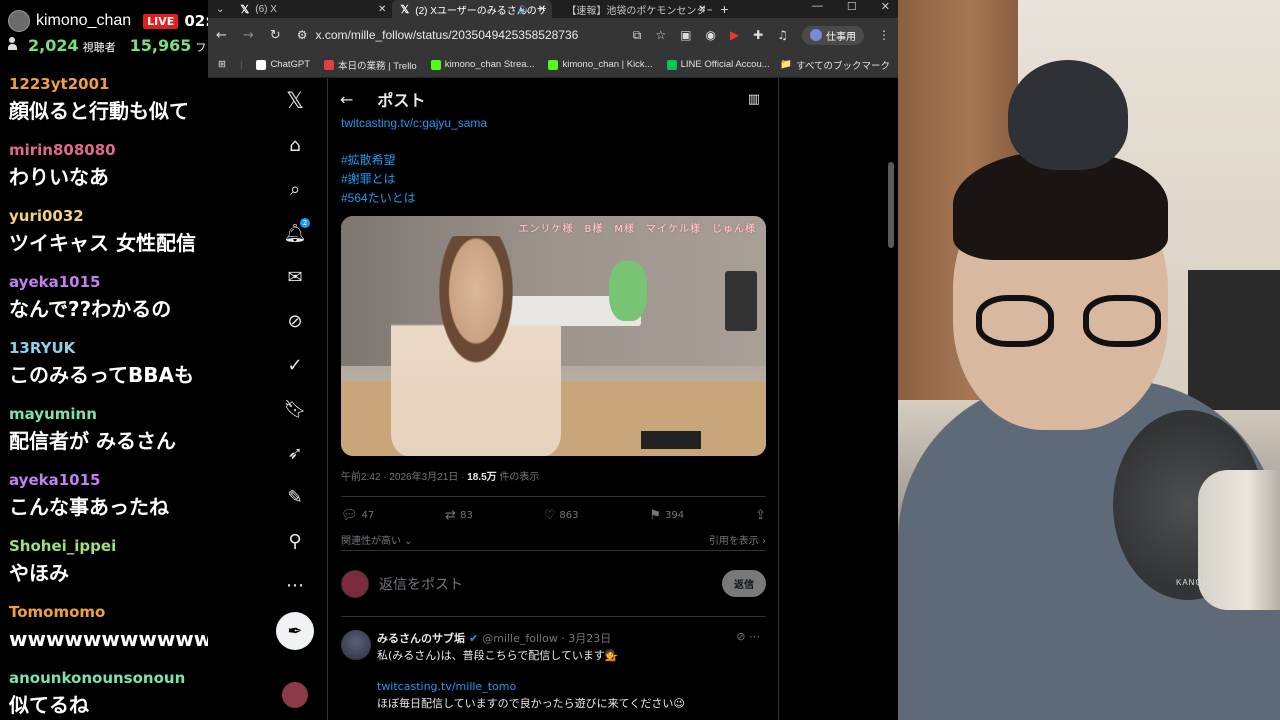  What do you see at coordinates (782, 35) in the screenshot?
I see `media-icon: ♫` at bounding box center [782, 35].